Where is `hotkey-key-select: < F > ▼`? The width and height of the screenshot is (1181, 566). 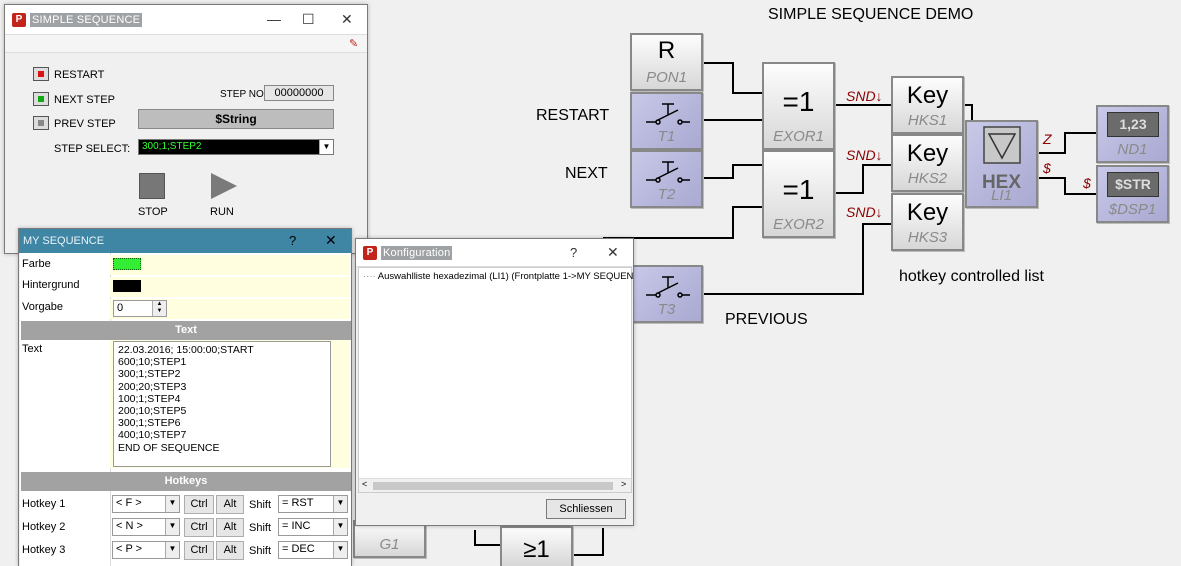 hotkey-key-select: < F > ▼ is located at coordinates (146, 504).